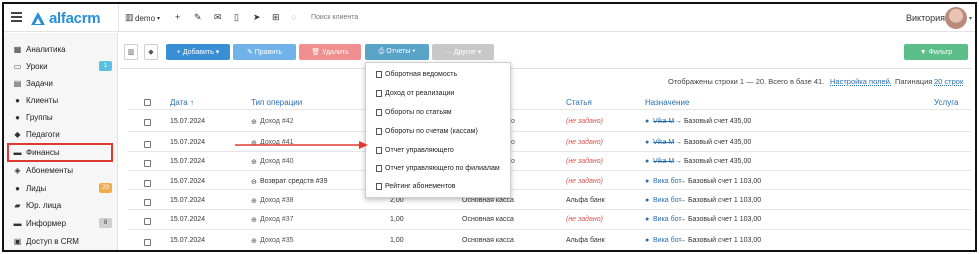 The image size is (979, 254). What do you see at coordinates (61, 188) in the screenshot?
I see `sidebar-item-leads: ● Лиды 20` at bounding box center [61, 188].